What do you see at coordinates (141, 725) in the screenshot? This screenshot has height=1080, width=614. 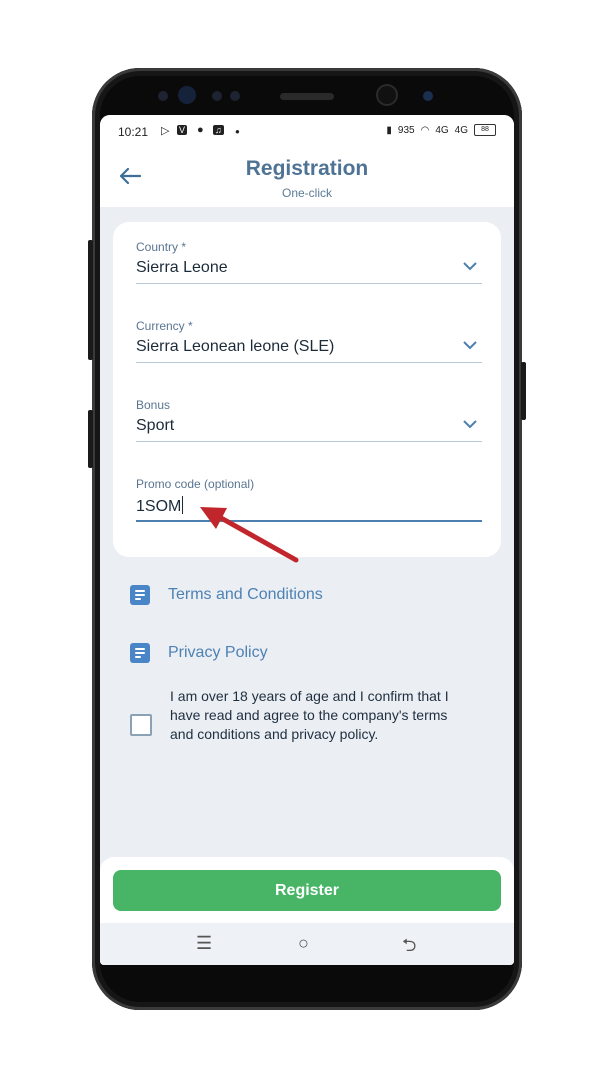 I see `agree-checkbox` at bounding box center [141, 725].